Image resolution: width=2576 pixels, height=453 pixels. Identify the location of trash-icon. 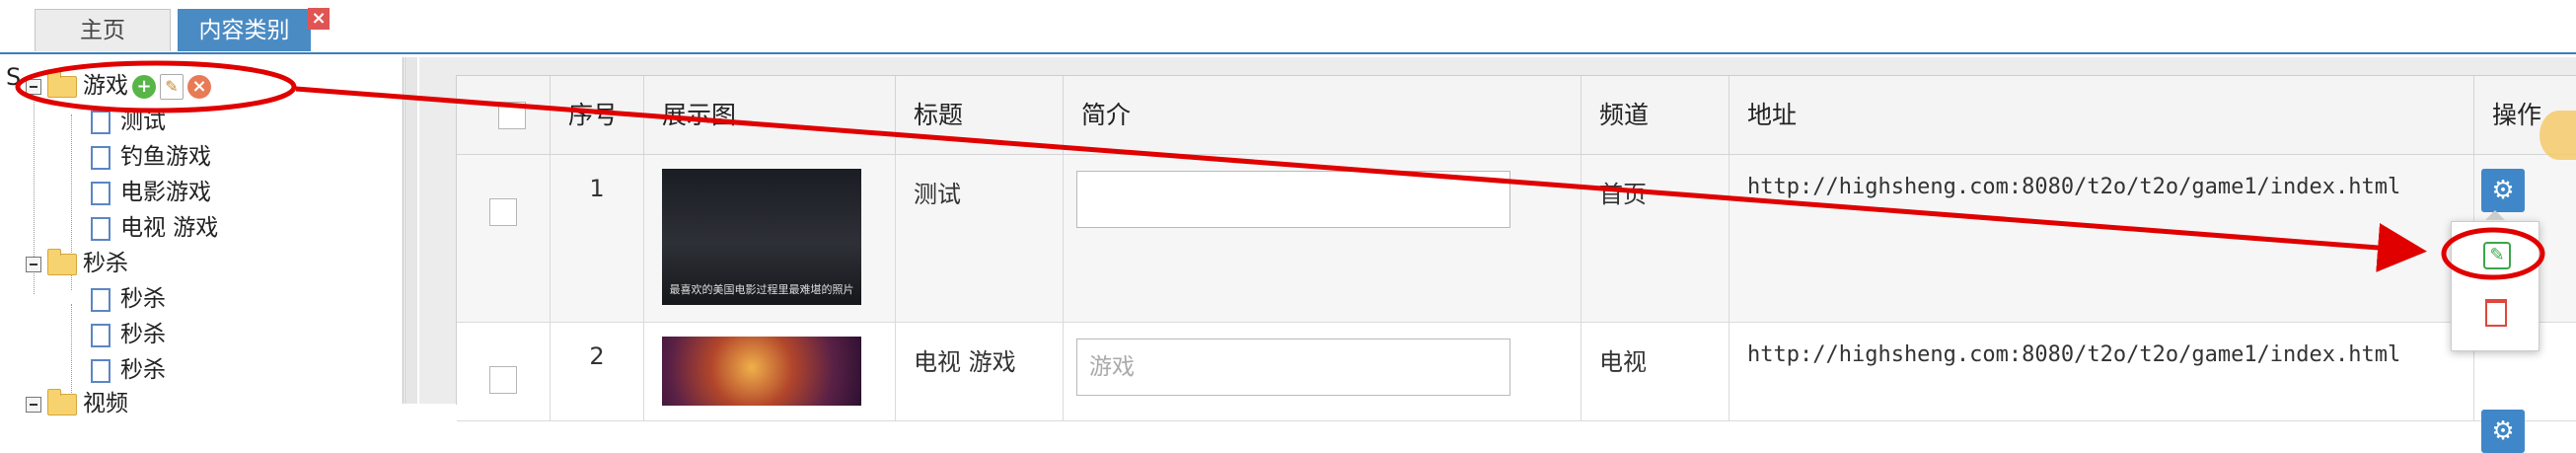
(2496, 313).